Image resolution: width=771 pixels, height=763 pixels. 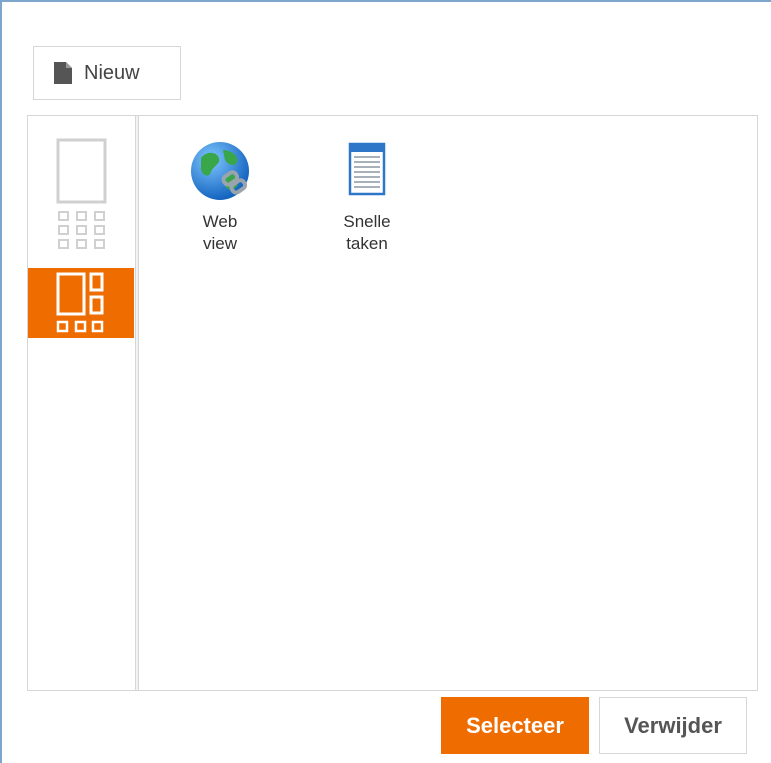 I want to click on tile-web-view: Web view, so click(x=220, y=197).